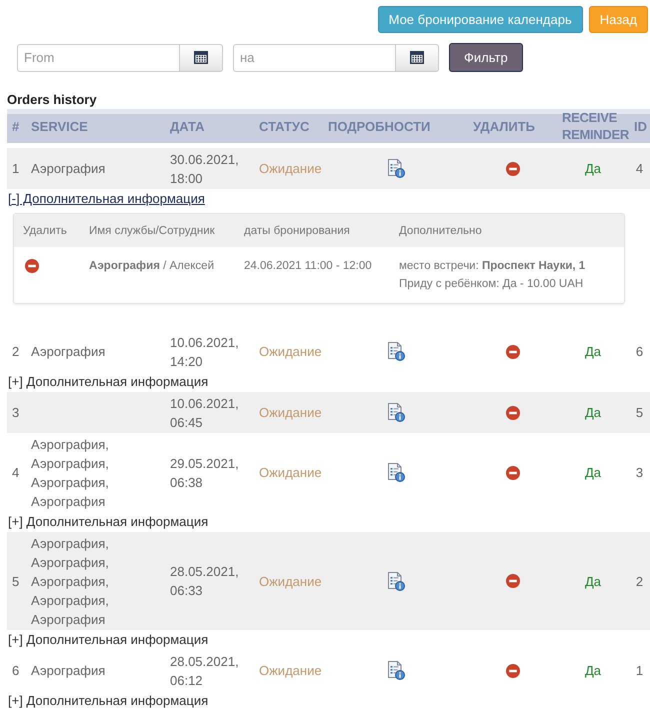 The image size is (650, 710). Describe the element at coordinates (284, 126) in the screenshot. I see `column-header: СТАТУС` at that location.